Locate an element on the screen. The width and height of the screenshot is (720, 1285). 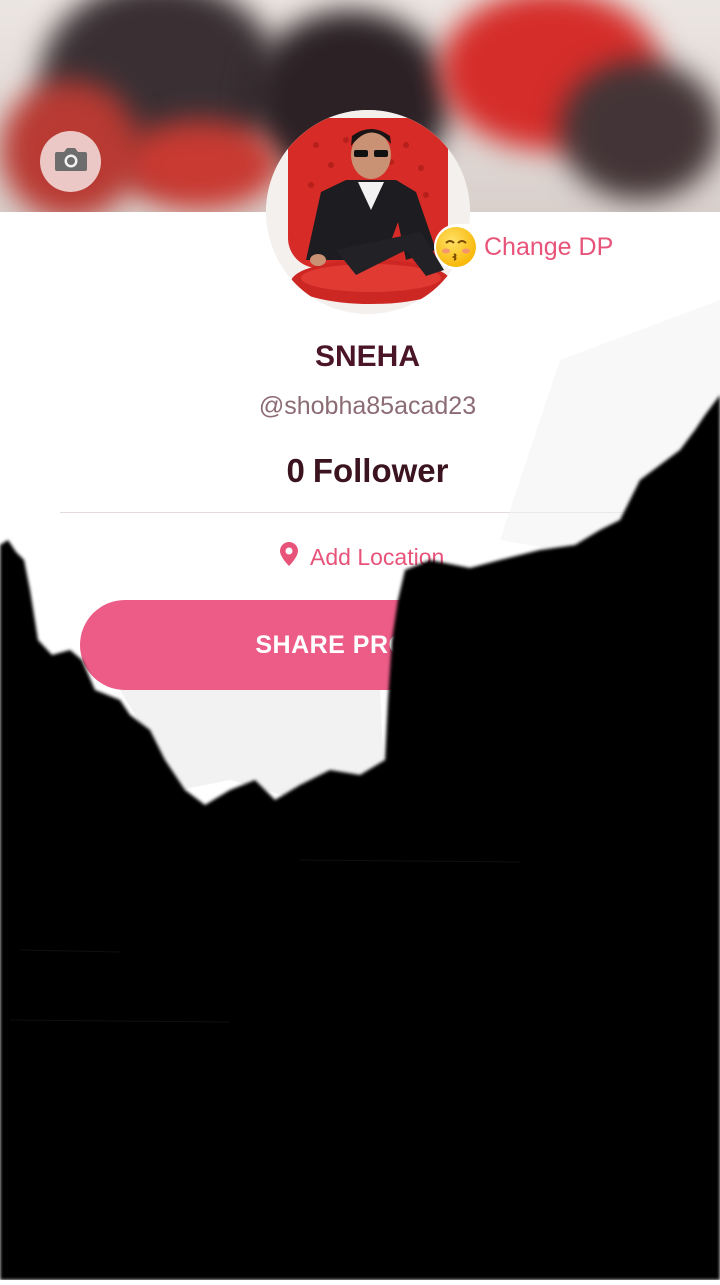
change-cover-button is located at coordinates (70, 161).